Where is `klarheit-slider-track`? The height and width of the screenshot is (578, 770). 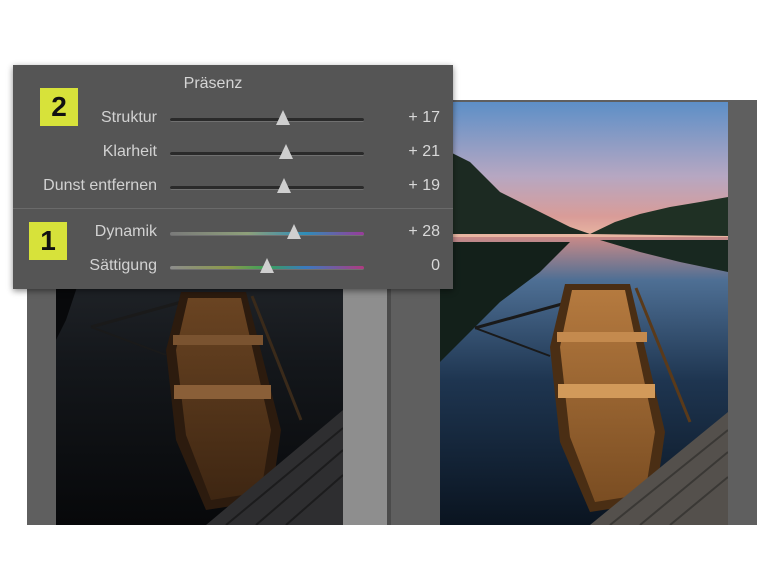 klarheit-slider-track is located at coordinates (267, 154).